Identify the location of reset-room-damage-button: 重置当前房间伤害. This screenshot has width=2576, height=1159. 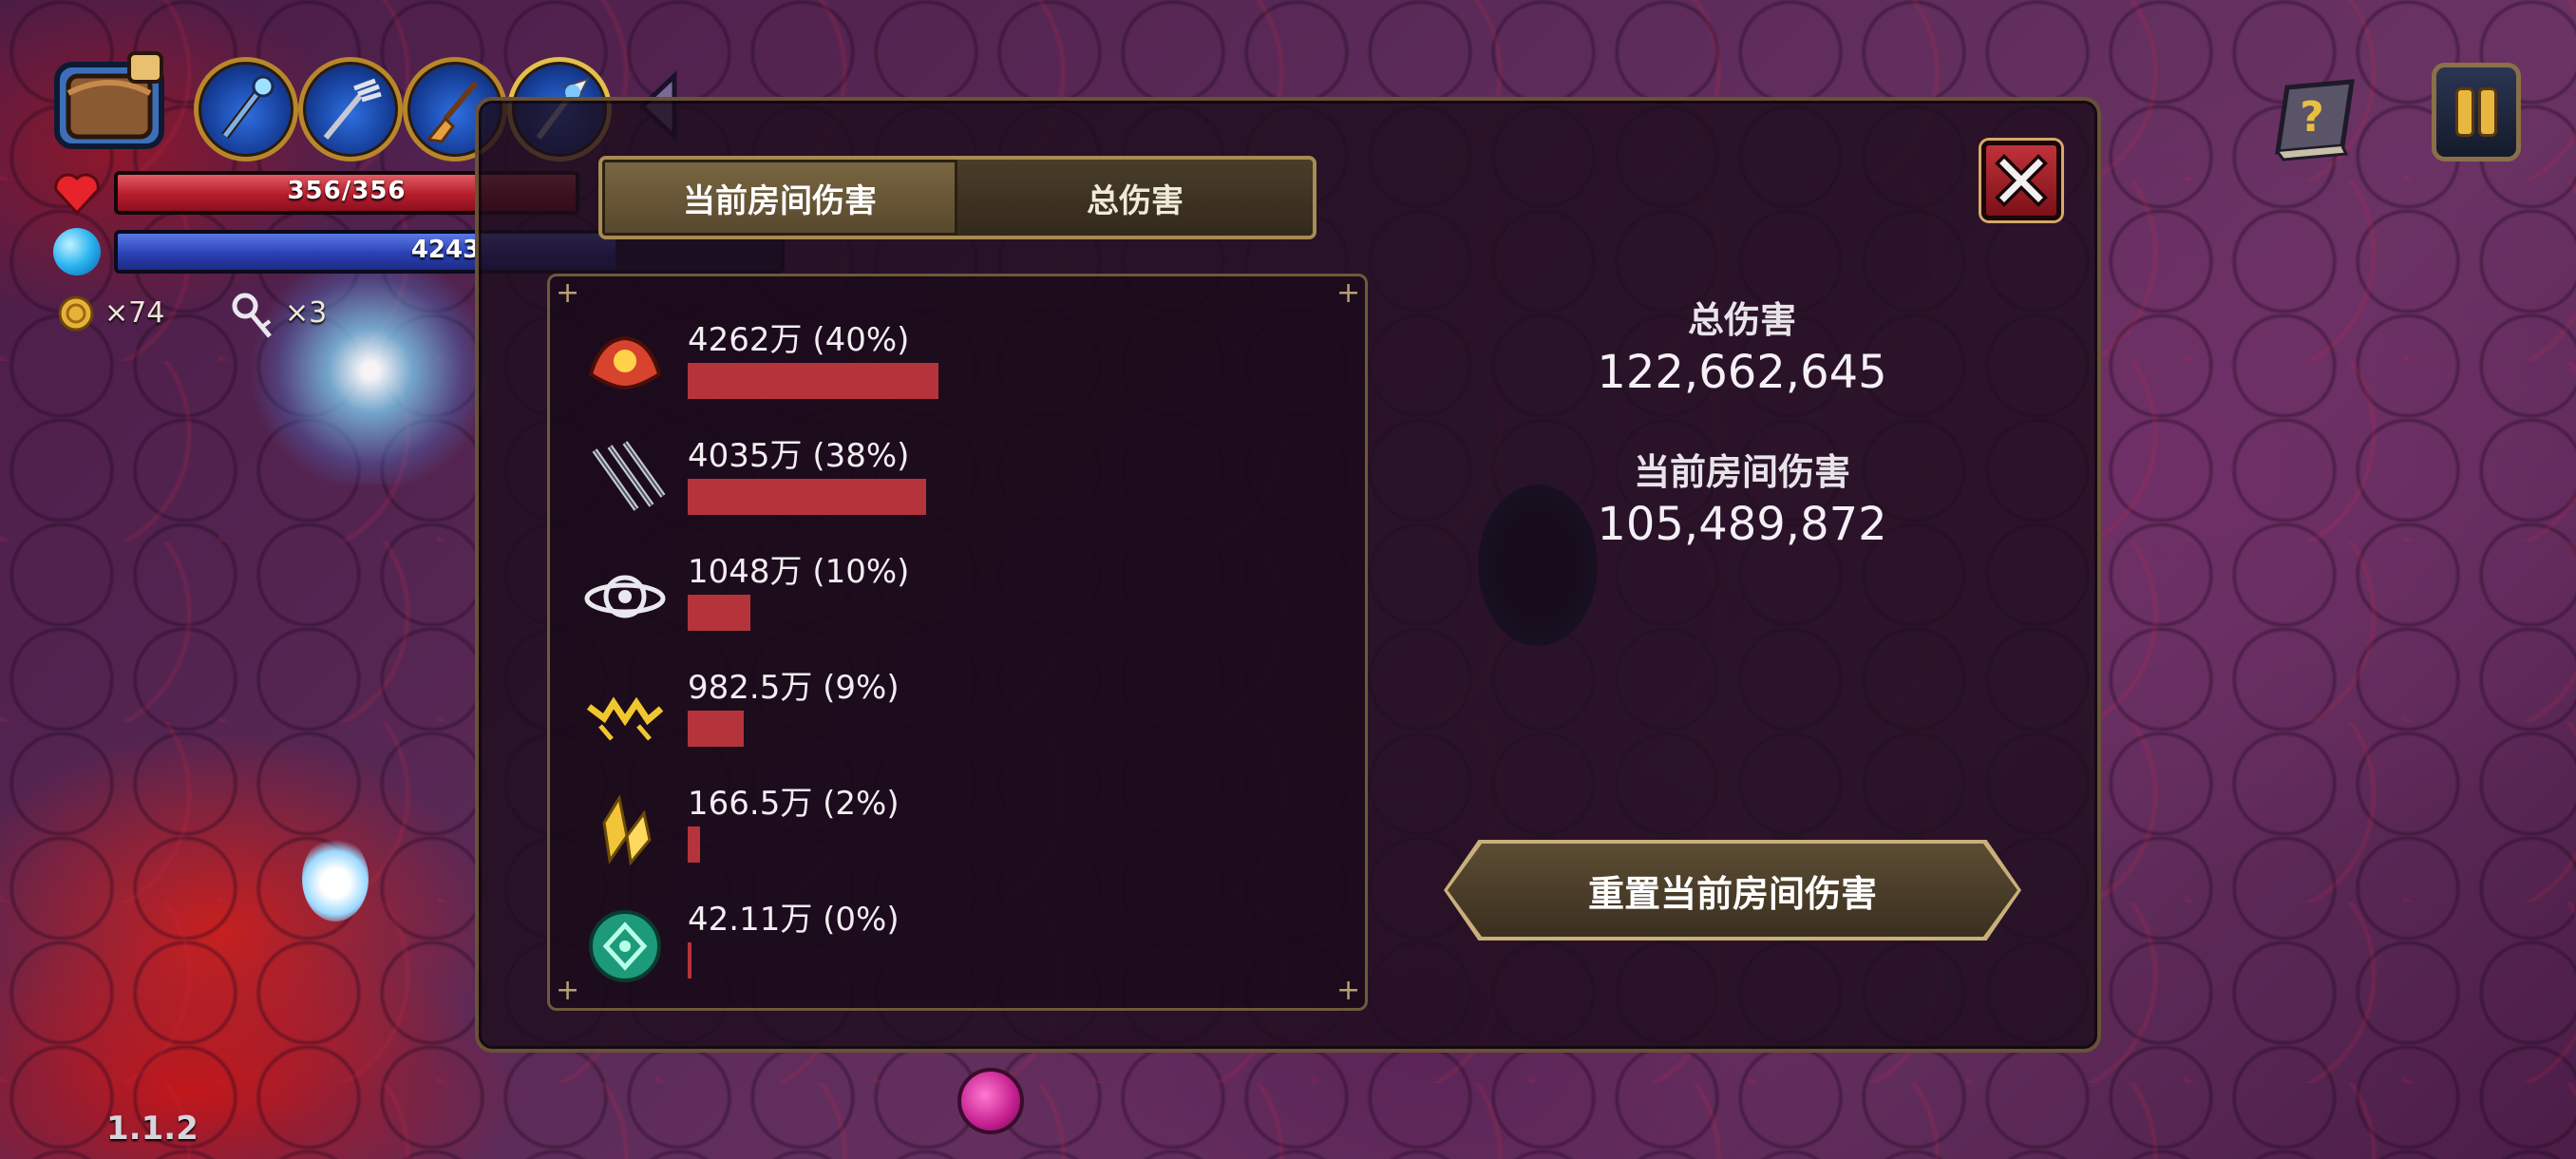
(1732, 890).